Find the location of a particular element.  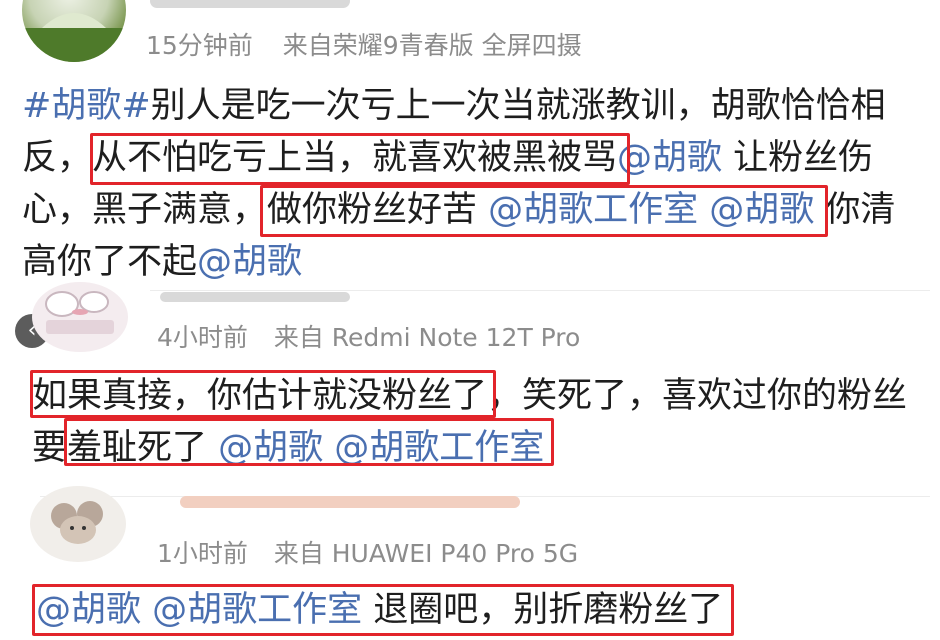

comment-meta: 1小时前 来自 HUAWEI P40 Pro 5G is located at coordinates (367, 552).